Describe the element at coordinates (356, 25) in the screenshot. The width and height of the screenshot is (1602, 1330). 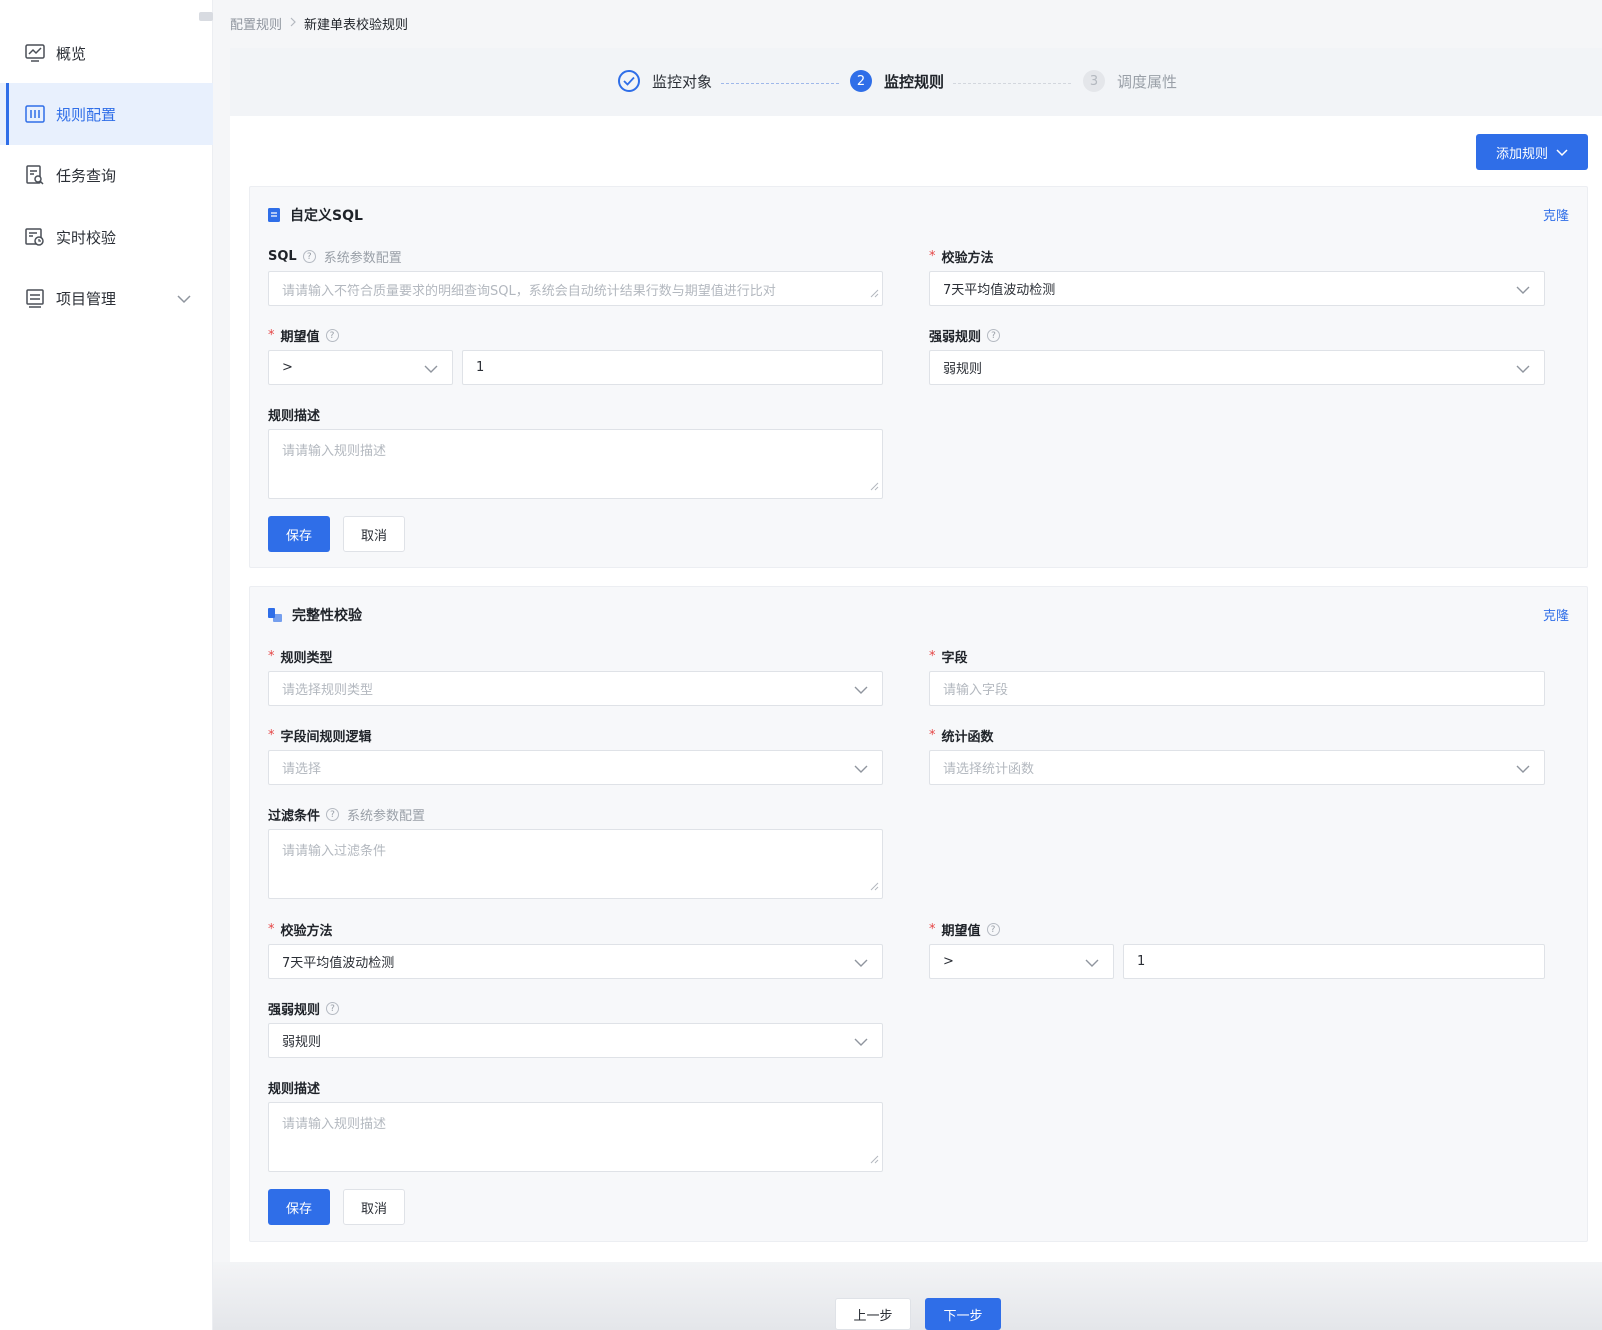
I see `breadcrumb-current: 新建单表校验规则` at that location.